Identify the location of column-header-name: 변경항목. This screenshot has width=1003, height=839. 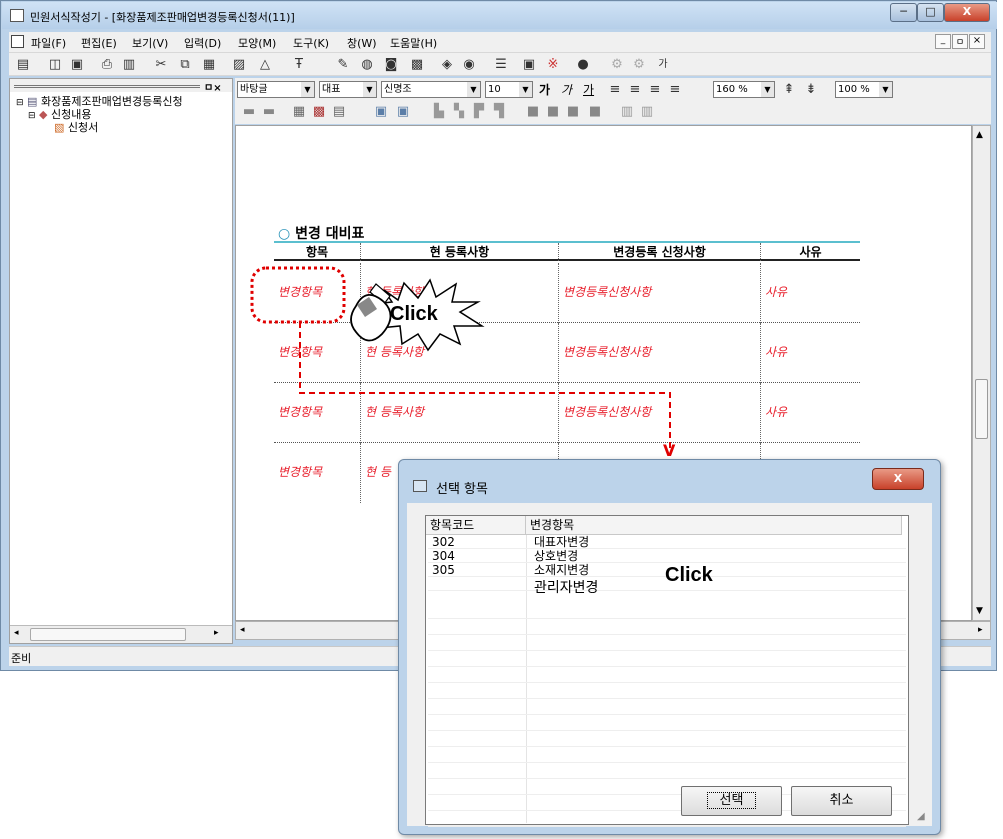
(714, 525).